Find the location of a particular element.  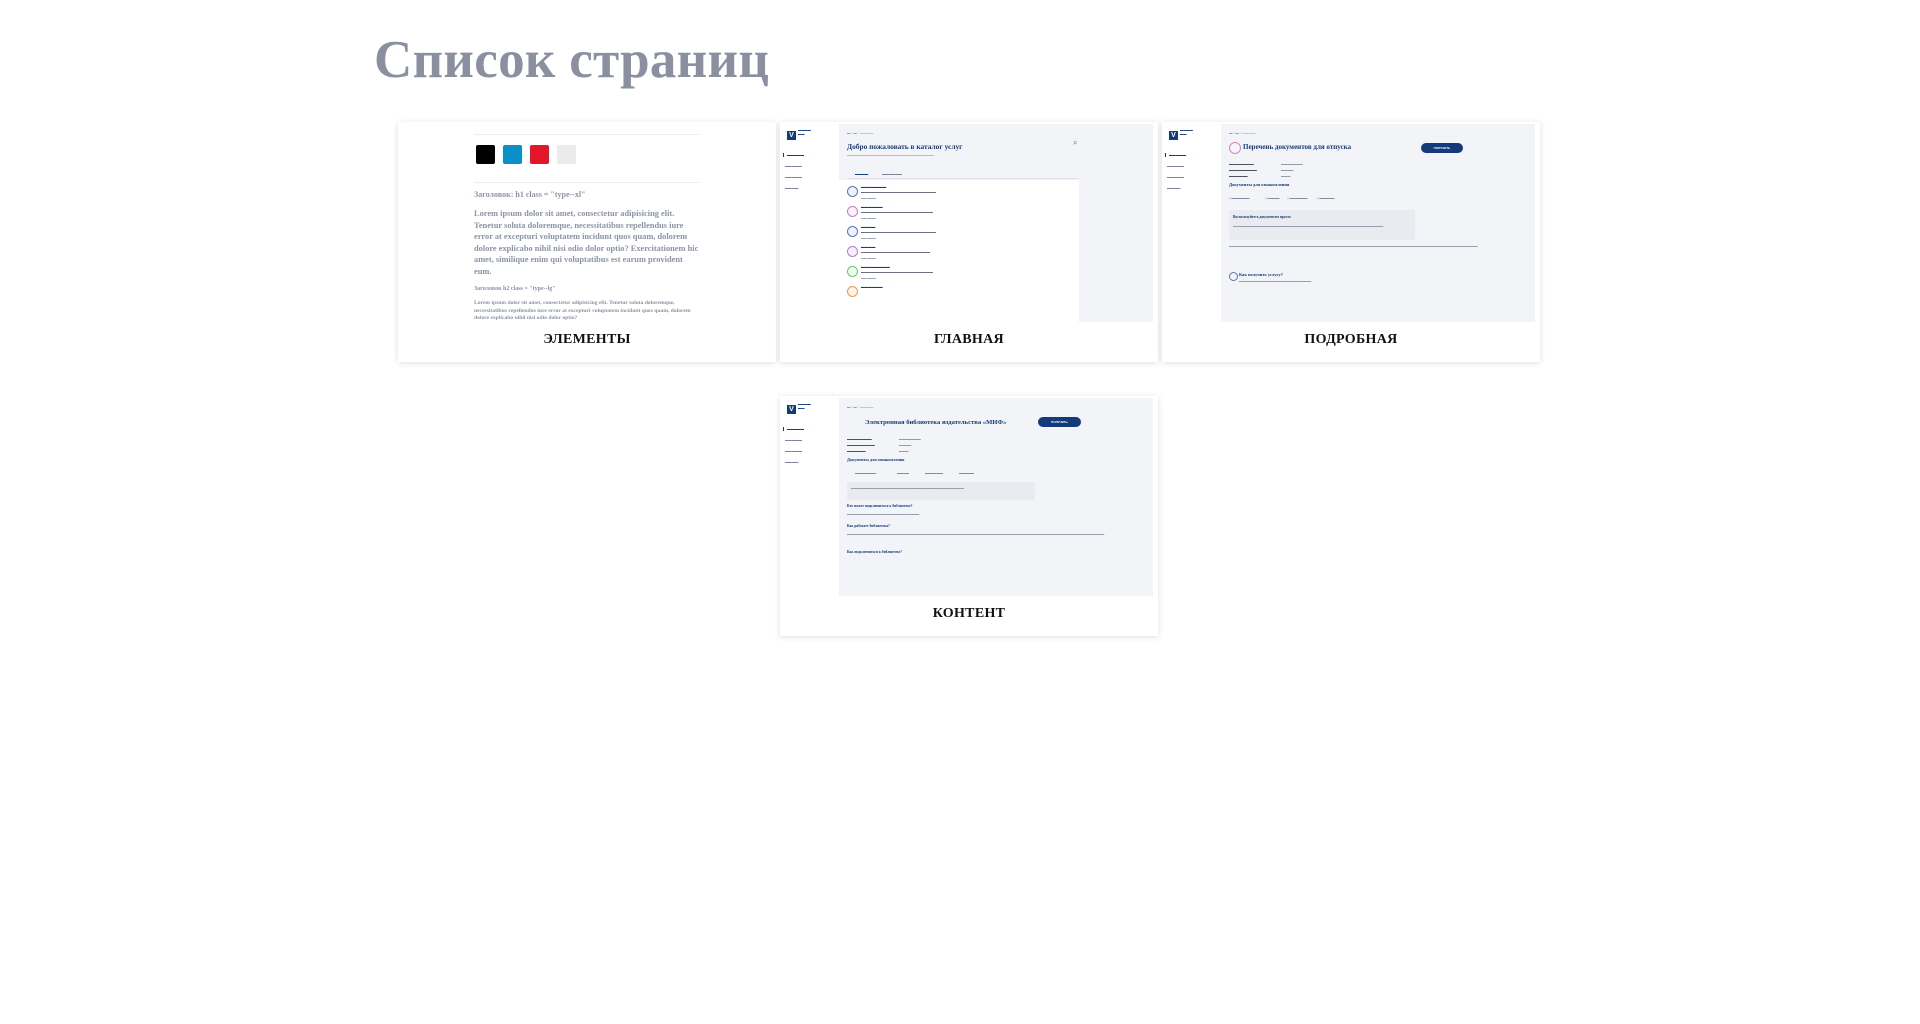

info-title: Воспользуйтесь документом просто is located at coordinates (1262, 217).